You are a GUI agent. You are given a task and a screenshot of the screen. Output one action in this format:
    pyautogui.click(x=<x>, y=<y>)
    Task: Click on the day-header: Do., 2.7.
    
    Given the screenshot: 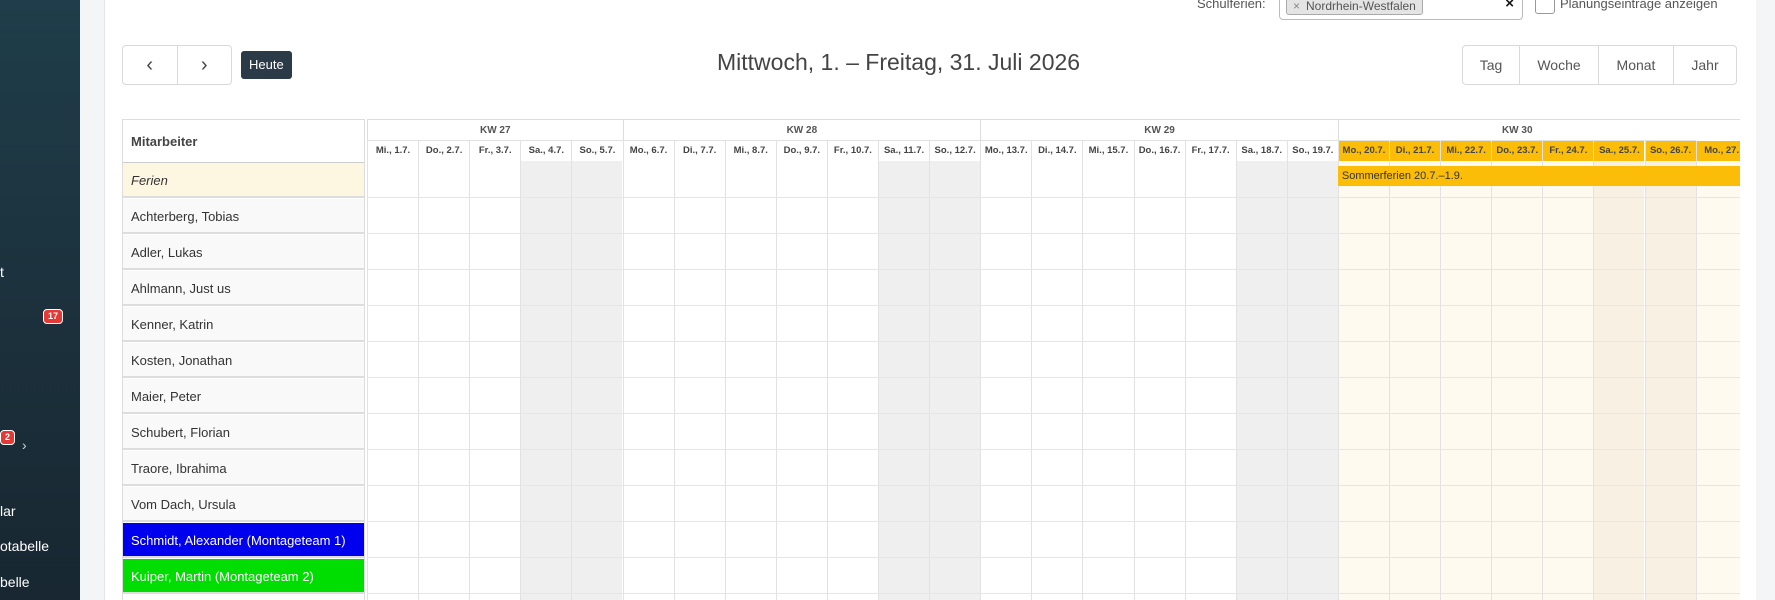 What is the action you would take?
    pyautogui.click(x=443, y=151)
    